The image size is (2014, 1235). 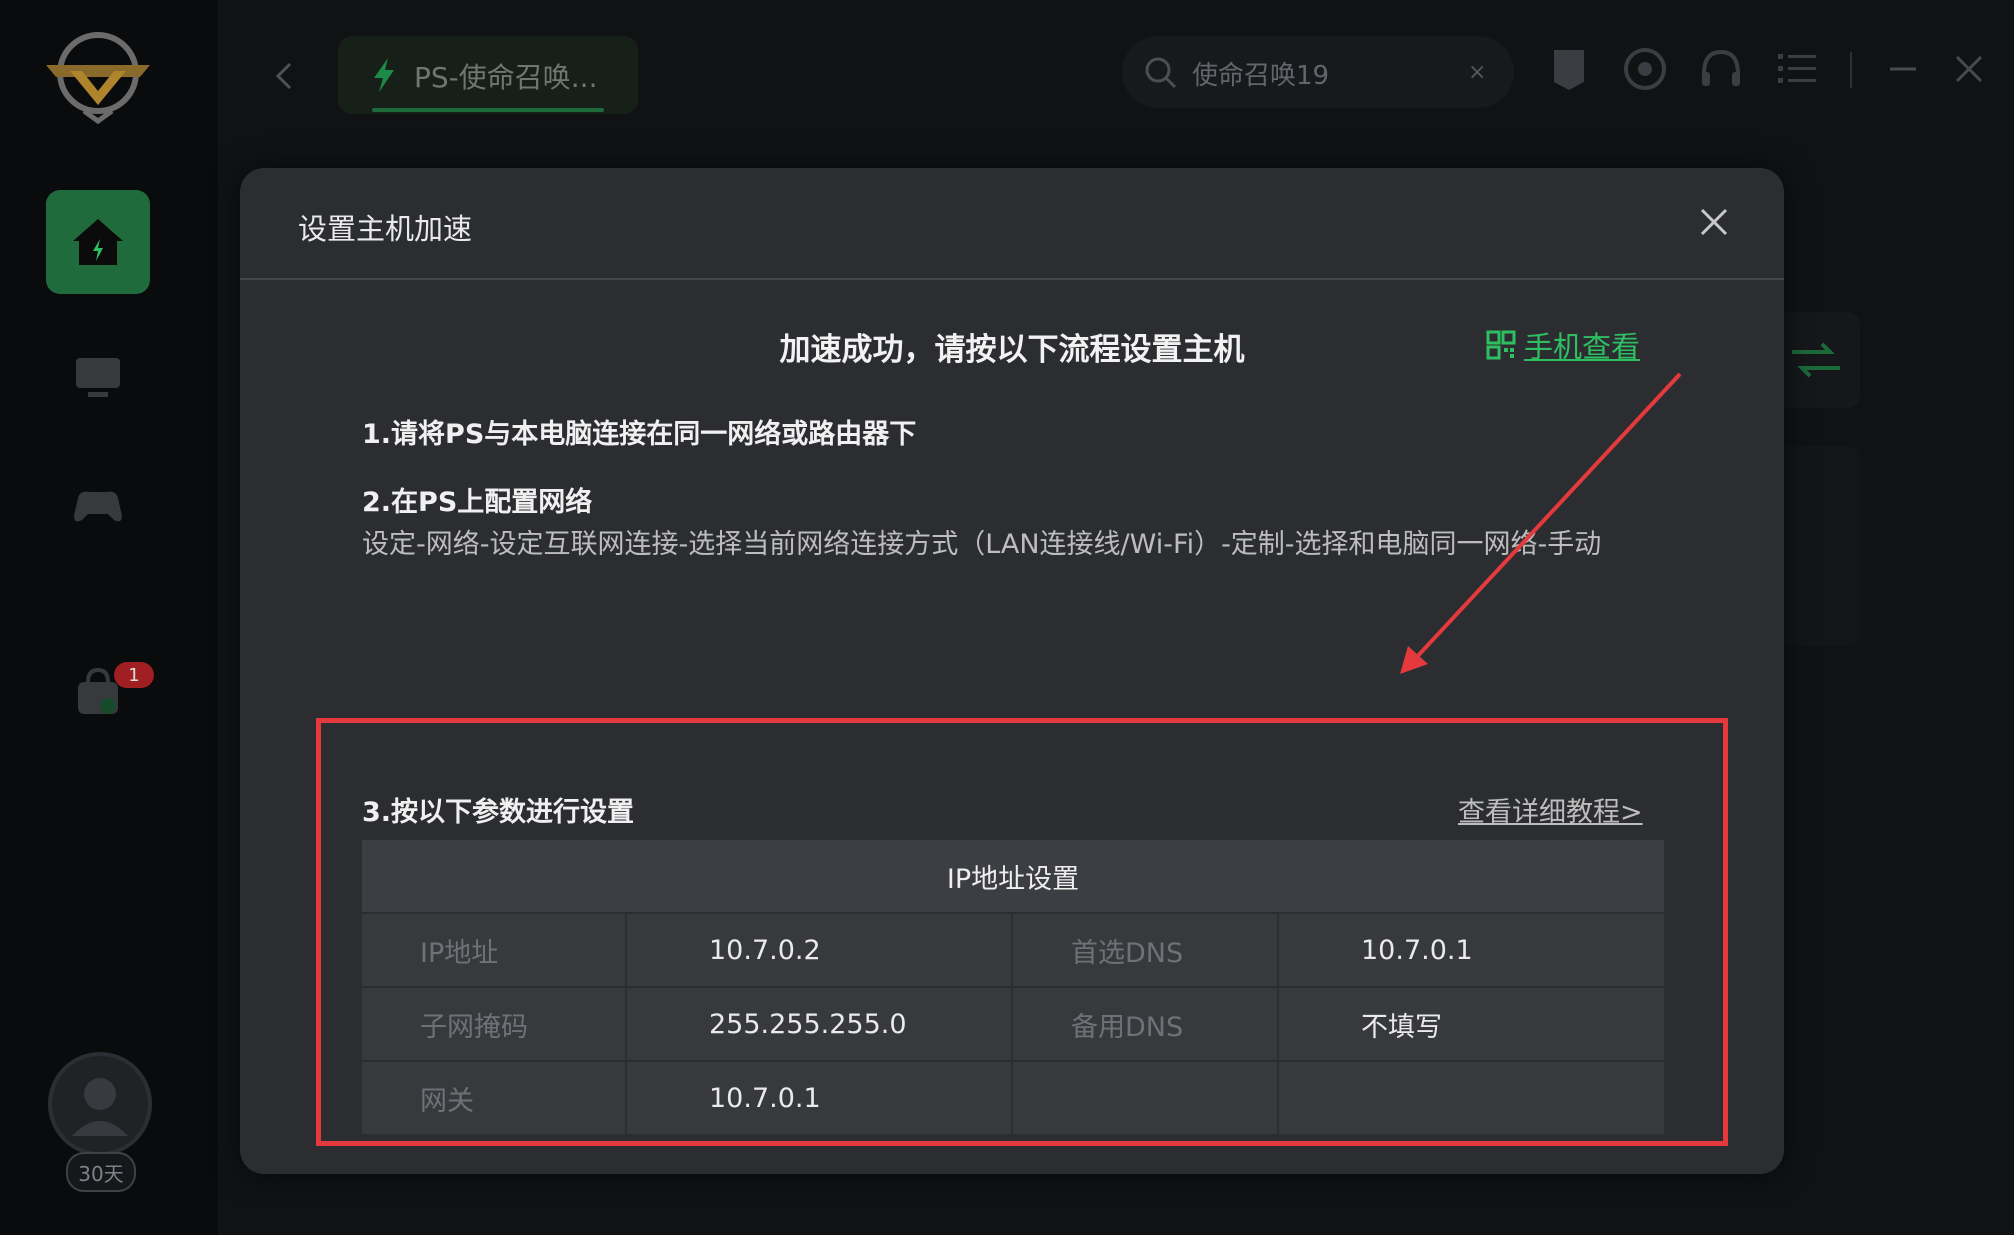 What do you see at coordinates (1645, 69) in the screenshot?
I see `steam-icon` at bounding box center [1645, 69].